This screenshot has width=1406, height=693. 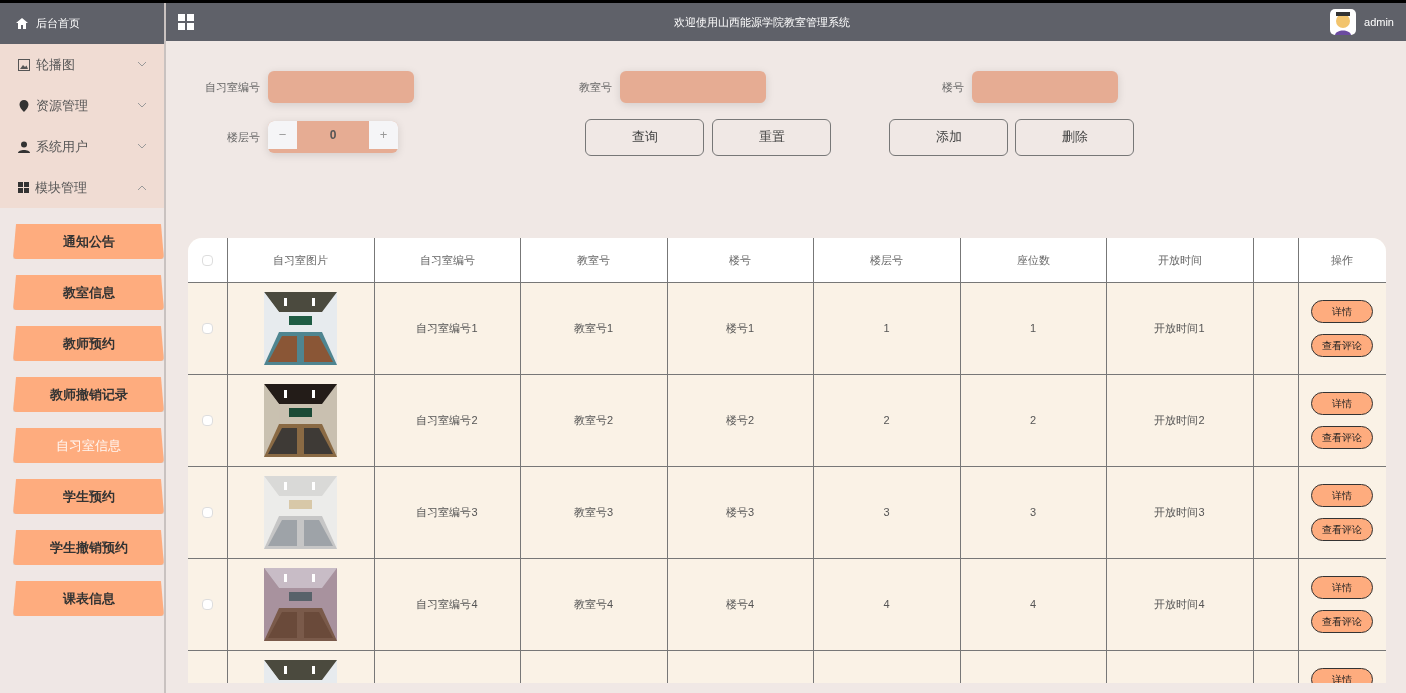 What do you see at coordinates (447, 603) in the screenshot?
I see `table-cell: 自习室编号4` at bounding box center [447, 603].